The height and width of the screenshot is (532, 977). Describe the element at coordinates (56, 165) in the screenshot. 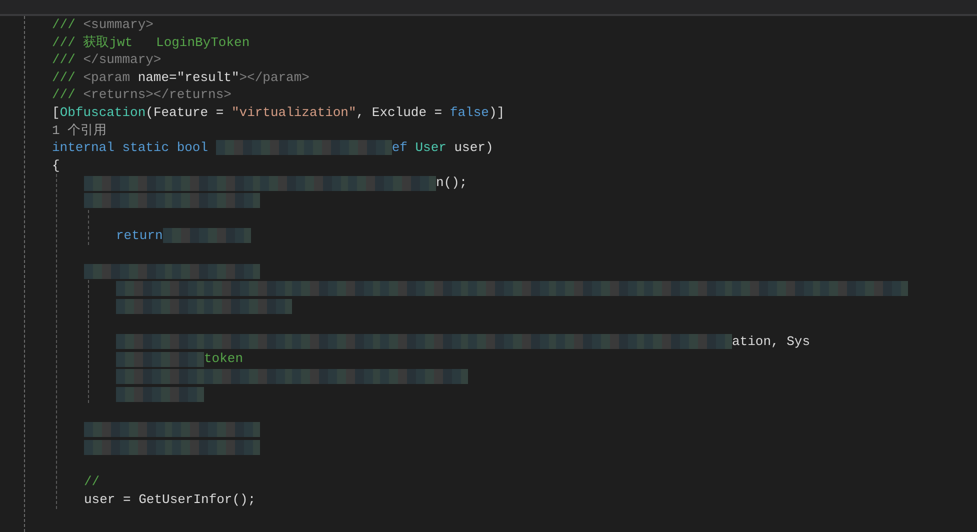

I see `code-text: {` at that location.